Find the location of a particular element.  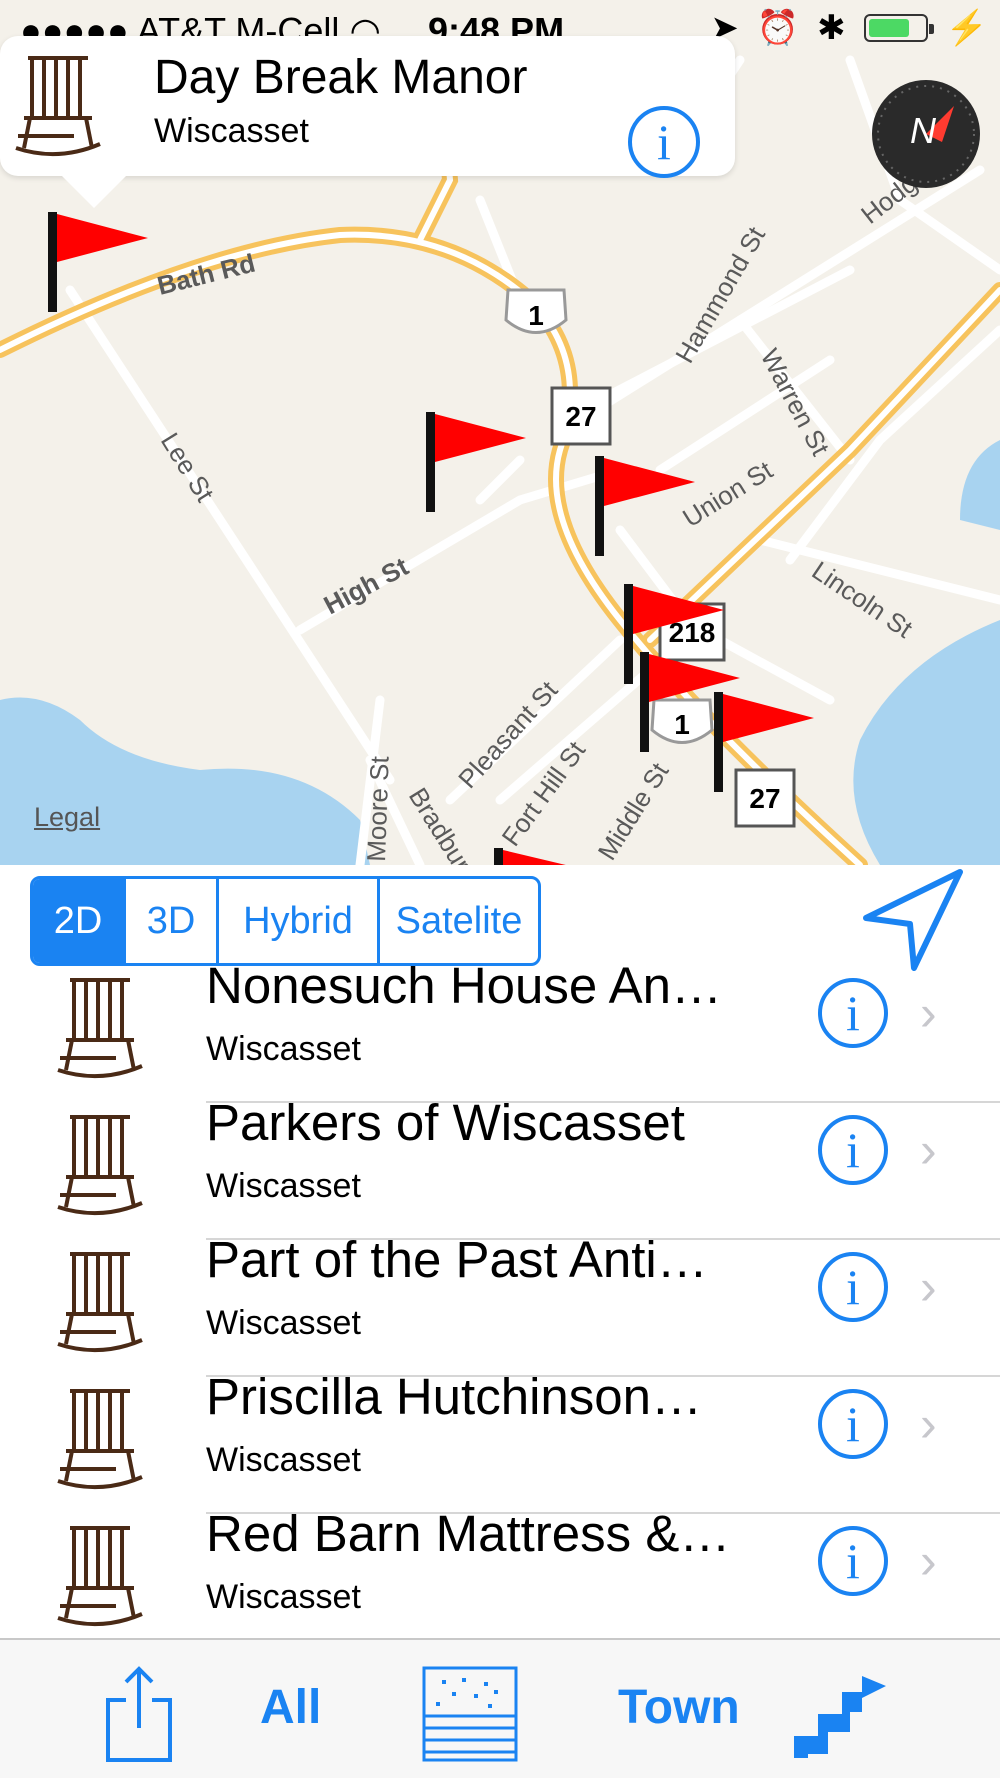

current-location-icon is located at coordinates (915, 923).